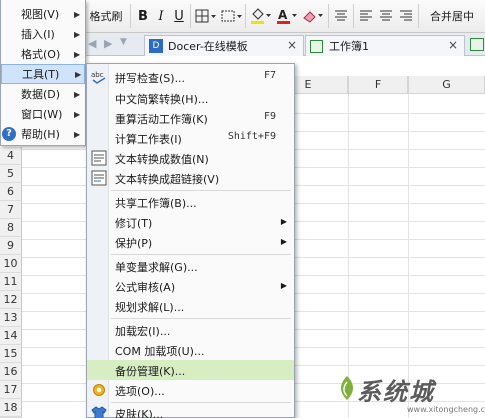 The image size is (485, 418). What do you see at coordinates (123, 42) in the screenshot?
I see `dropdown-arrow-icon: ▼` at bounding box center [123, 42].